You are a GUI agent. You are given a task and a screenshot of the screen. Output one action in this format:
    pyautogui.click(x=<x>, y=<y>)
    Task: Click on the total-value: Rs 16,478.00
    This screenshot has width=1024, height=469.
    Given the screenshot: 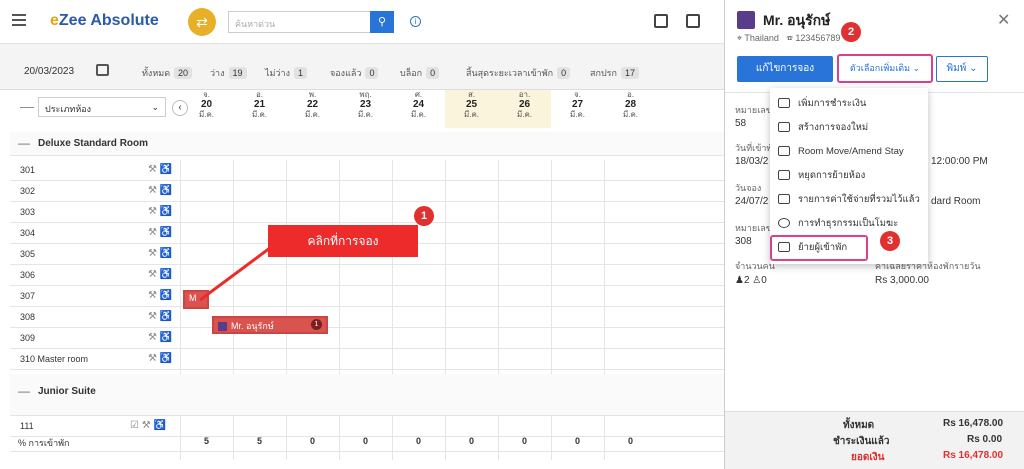 What is the action you would take?
    pyautogui.click(x=973, y=423)
    